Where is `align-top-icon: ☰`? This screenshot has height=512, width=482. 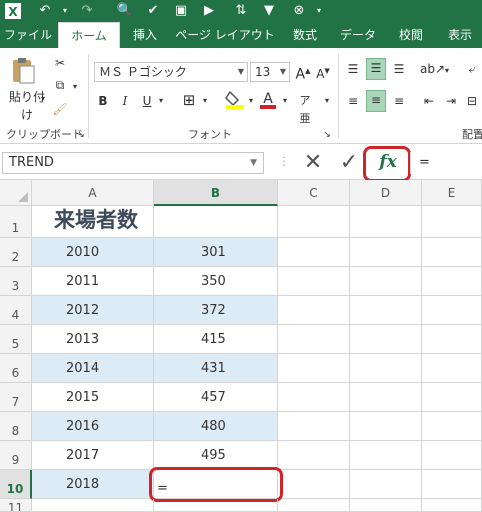 align-top-icon: ☰ is located at coordinates (353, 69).